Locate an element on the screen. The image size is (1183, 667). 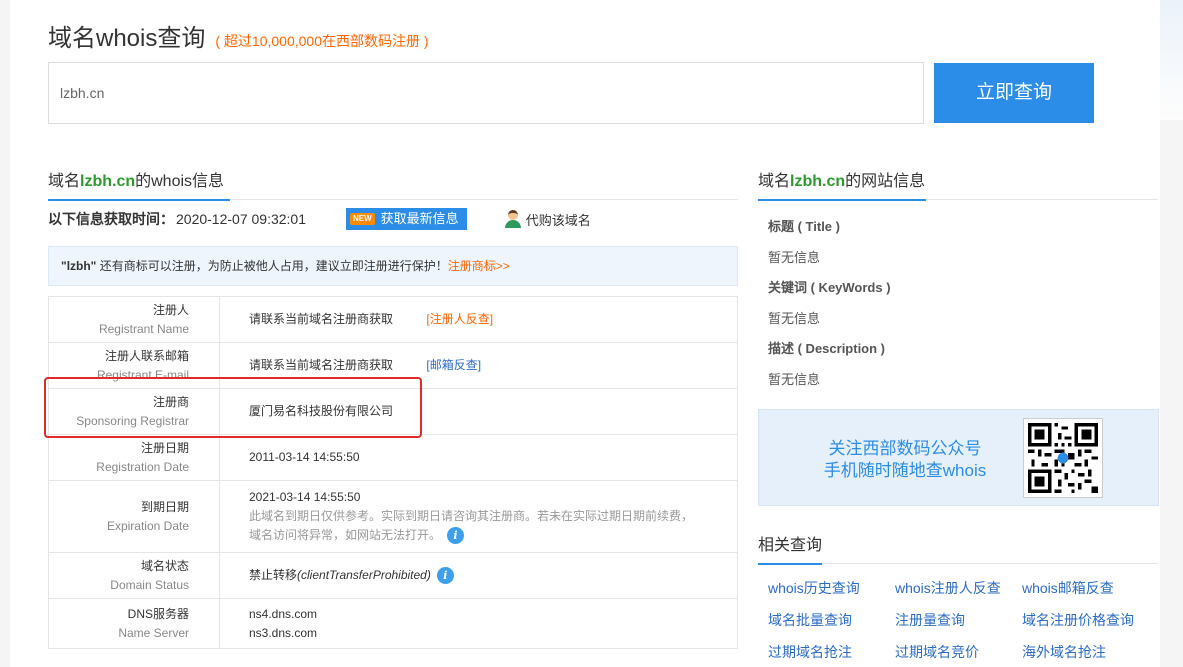
page-subtitle: ( 超过10,000,000在西部数码注册 ) is located at coordinates (322, 41).